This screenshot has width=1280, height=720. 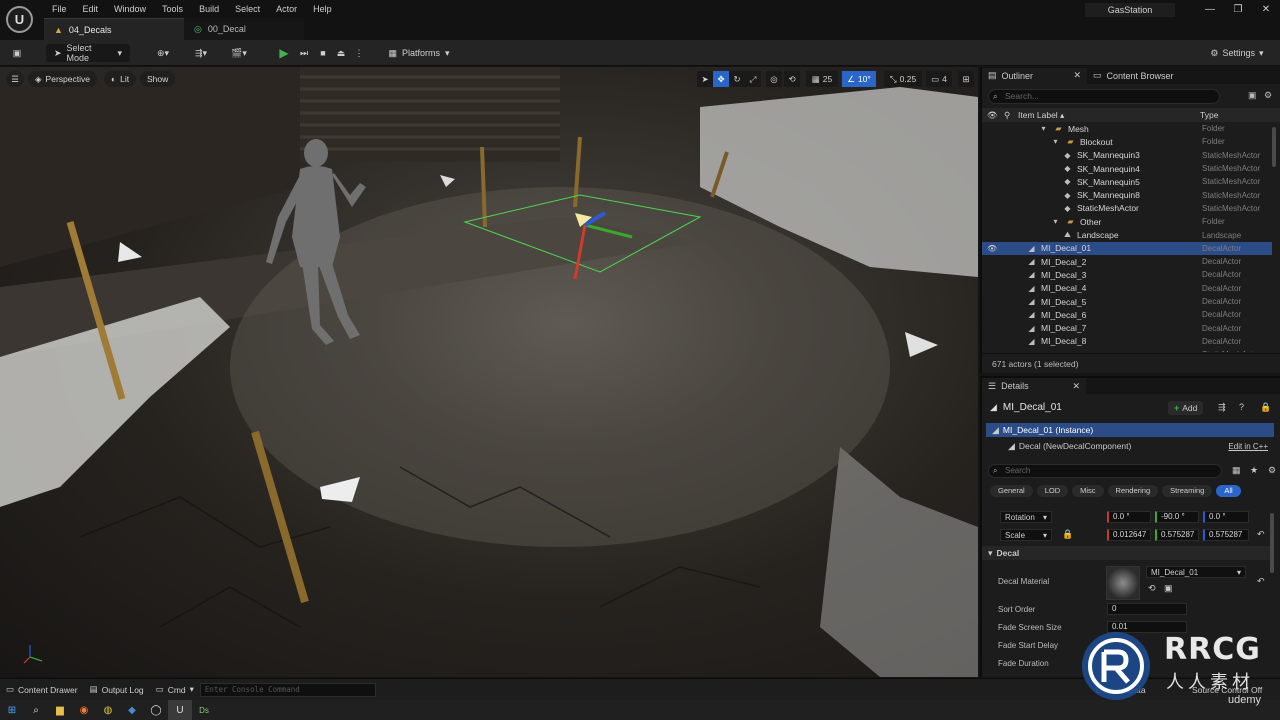 What do you see at coordinates (903, 79) in the screenshot?
I see `scale-snap-button: ⤡ 0.25` at bounding box center [903, 79].